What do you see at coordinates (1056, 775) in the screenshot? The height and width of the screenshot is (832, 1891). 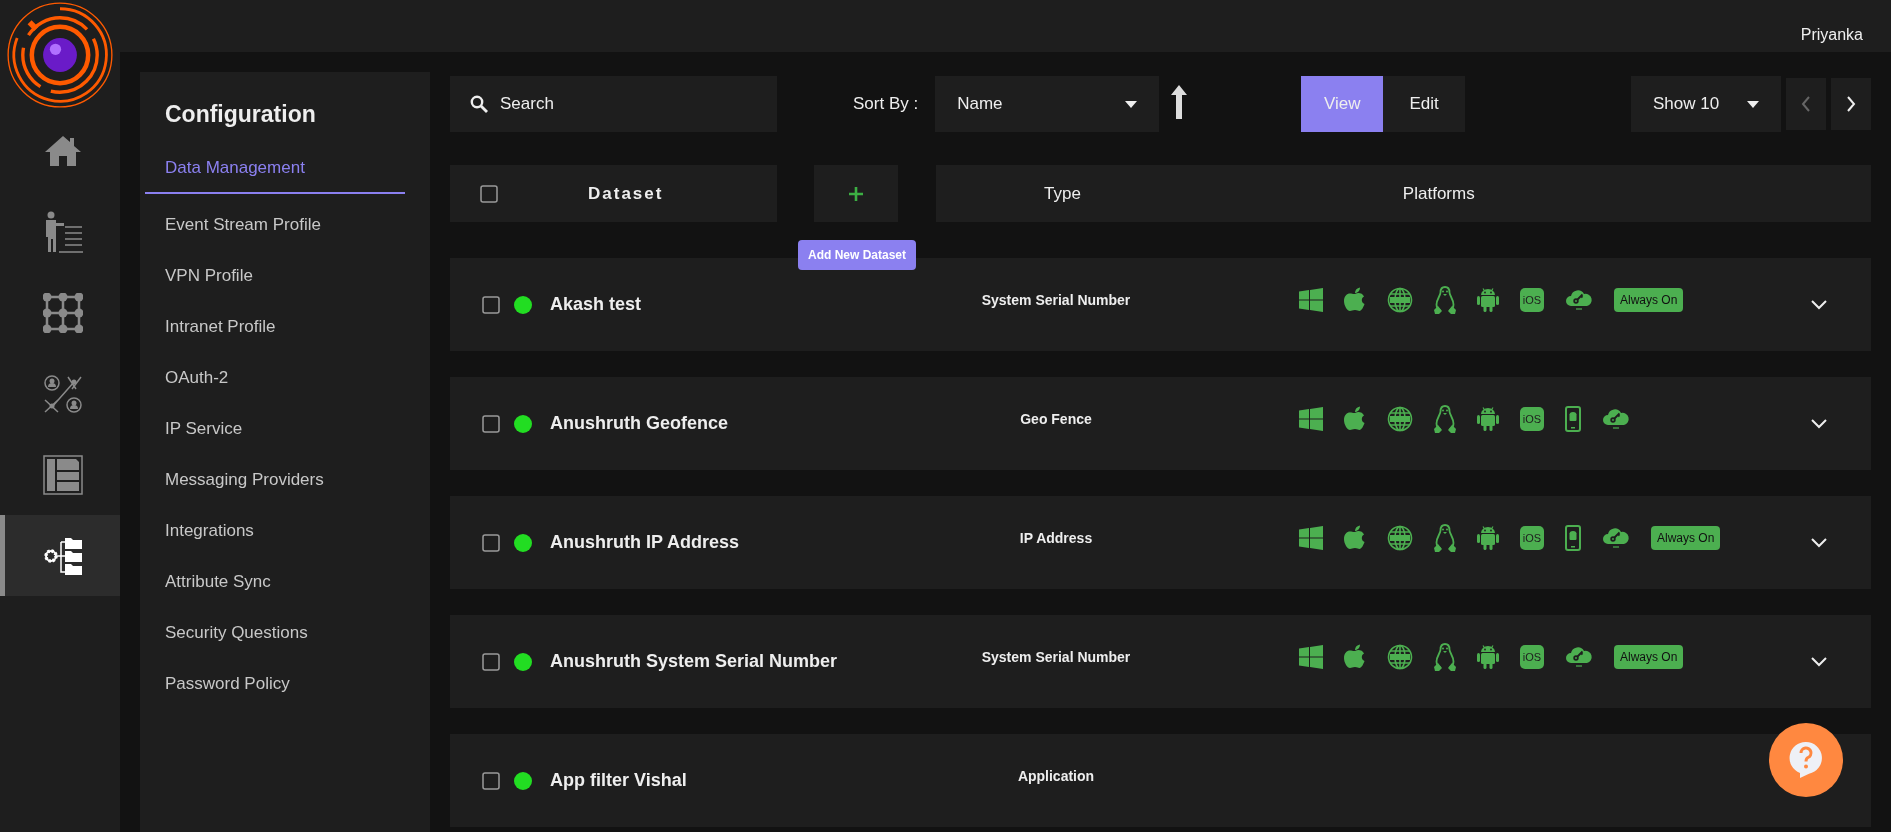 I see `dataset-type: Application` at bounding box center [1056, 775].